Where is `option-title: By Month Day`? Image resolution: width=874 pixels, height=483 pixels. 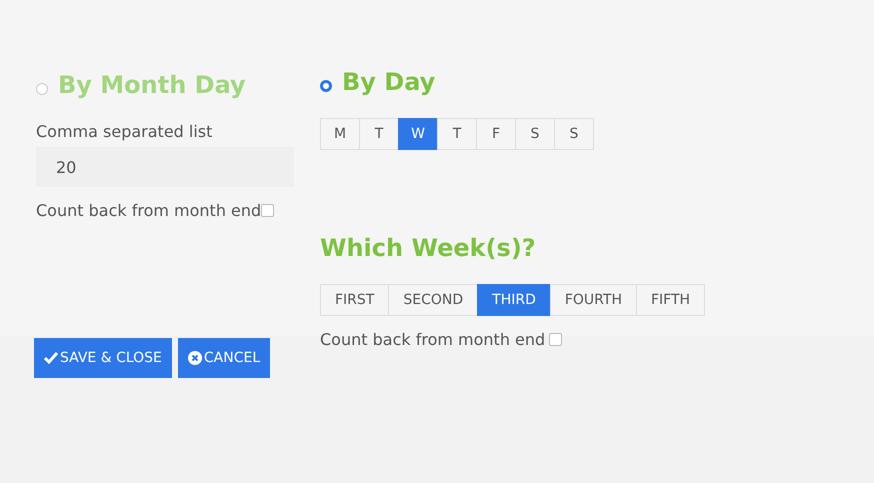
option-title: By Month Day is located at coordinates (152, 85).